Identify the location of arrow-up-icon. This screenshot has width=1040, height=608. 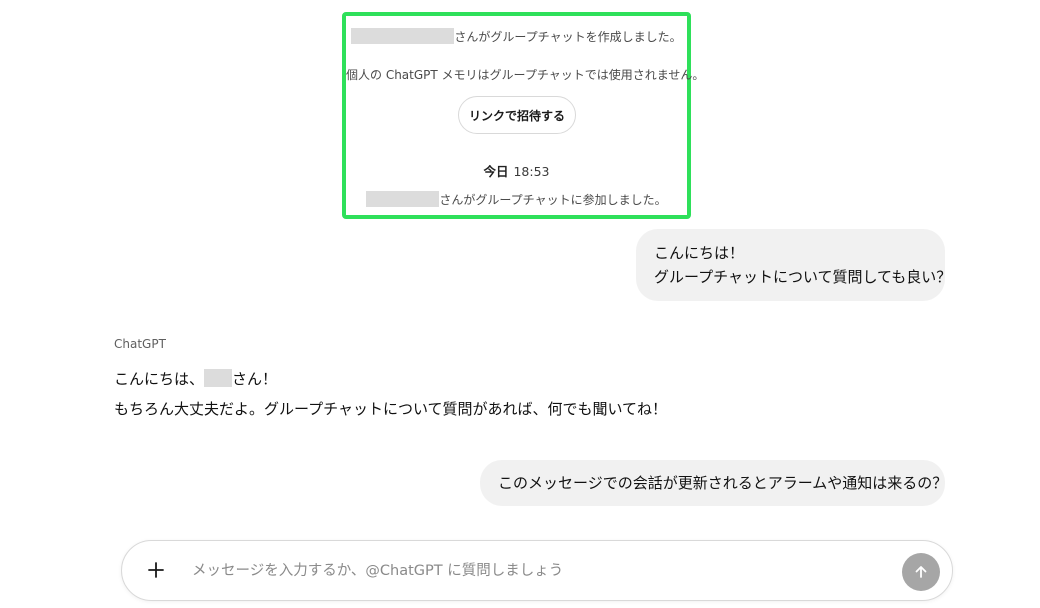
(921, 572).